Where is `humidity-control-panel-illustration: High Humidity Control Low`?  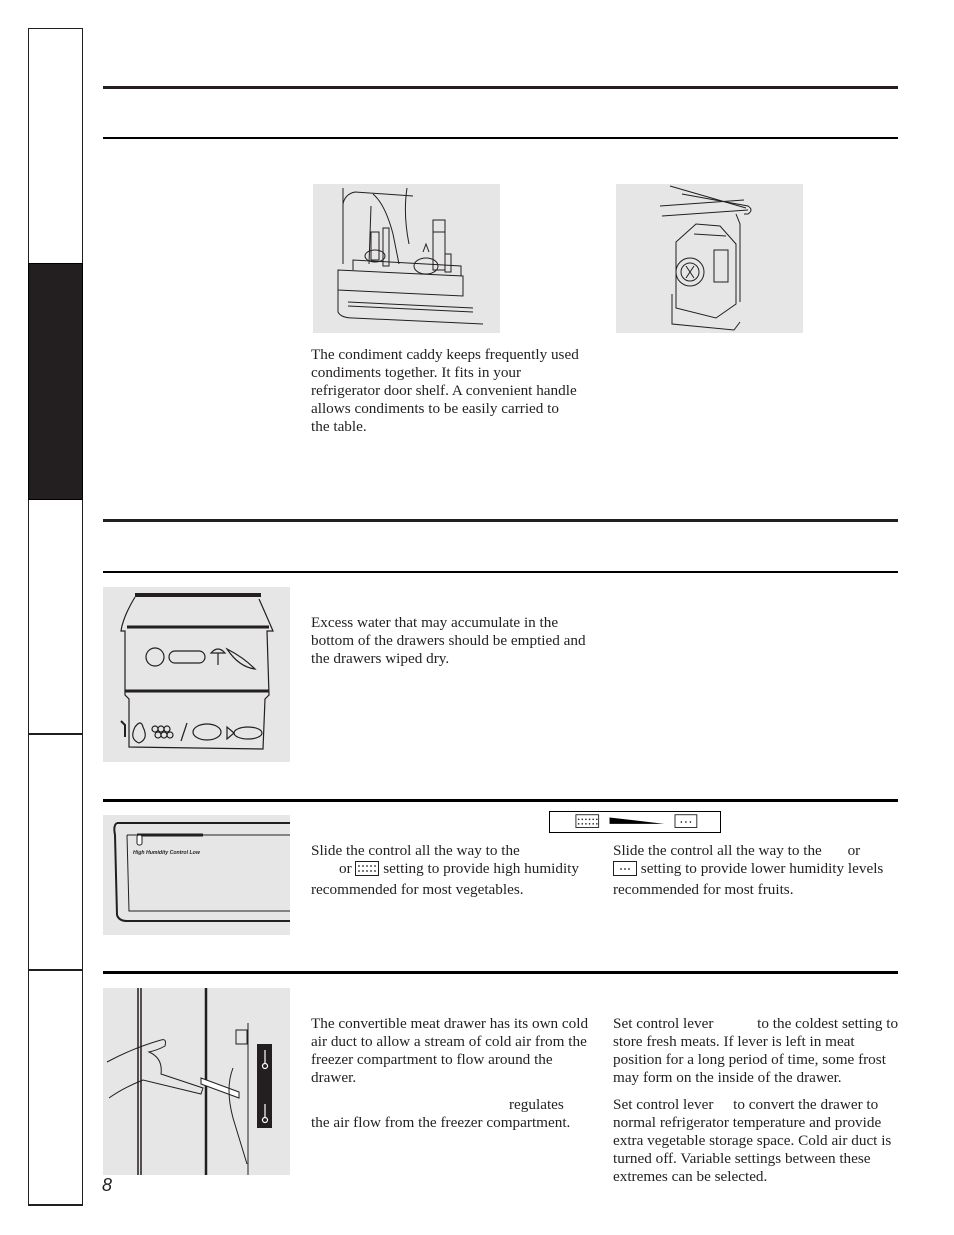 humidity-control-panel-illustration: High Humidity Control Low is located at coordinates (196, 875).